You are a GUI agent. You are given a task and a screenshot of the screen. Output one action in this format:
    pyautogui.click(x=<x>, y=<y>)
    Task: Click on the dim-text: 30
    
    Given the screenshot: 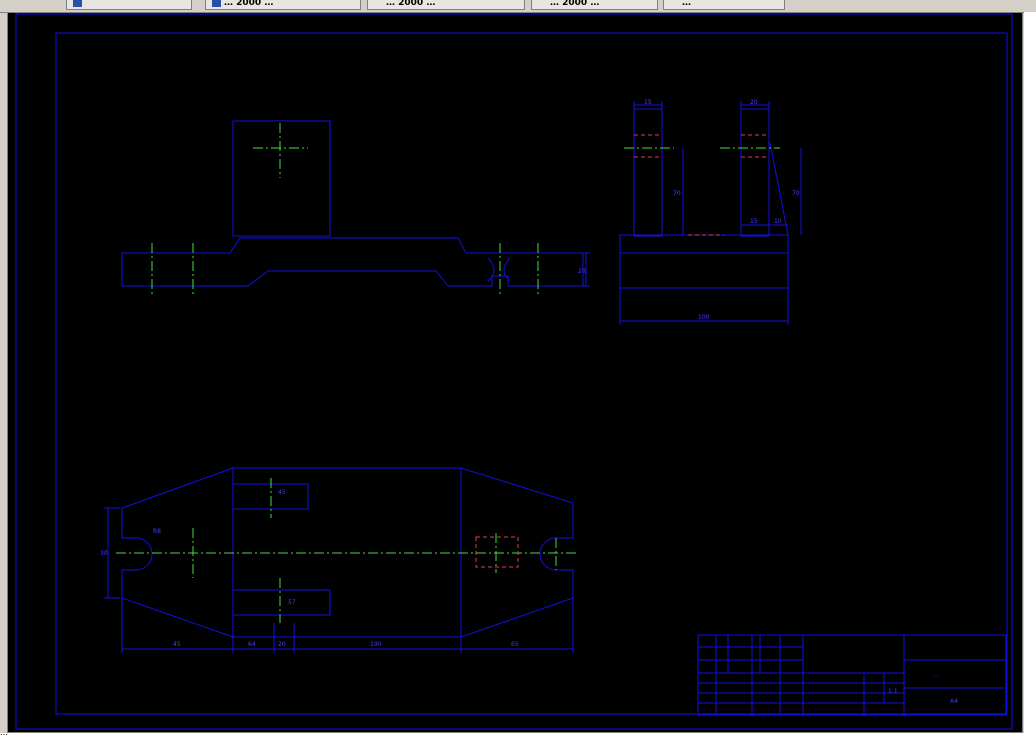 What is the action you would take?
    pyautogui.click(x=104, y=553)
    